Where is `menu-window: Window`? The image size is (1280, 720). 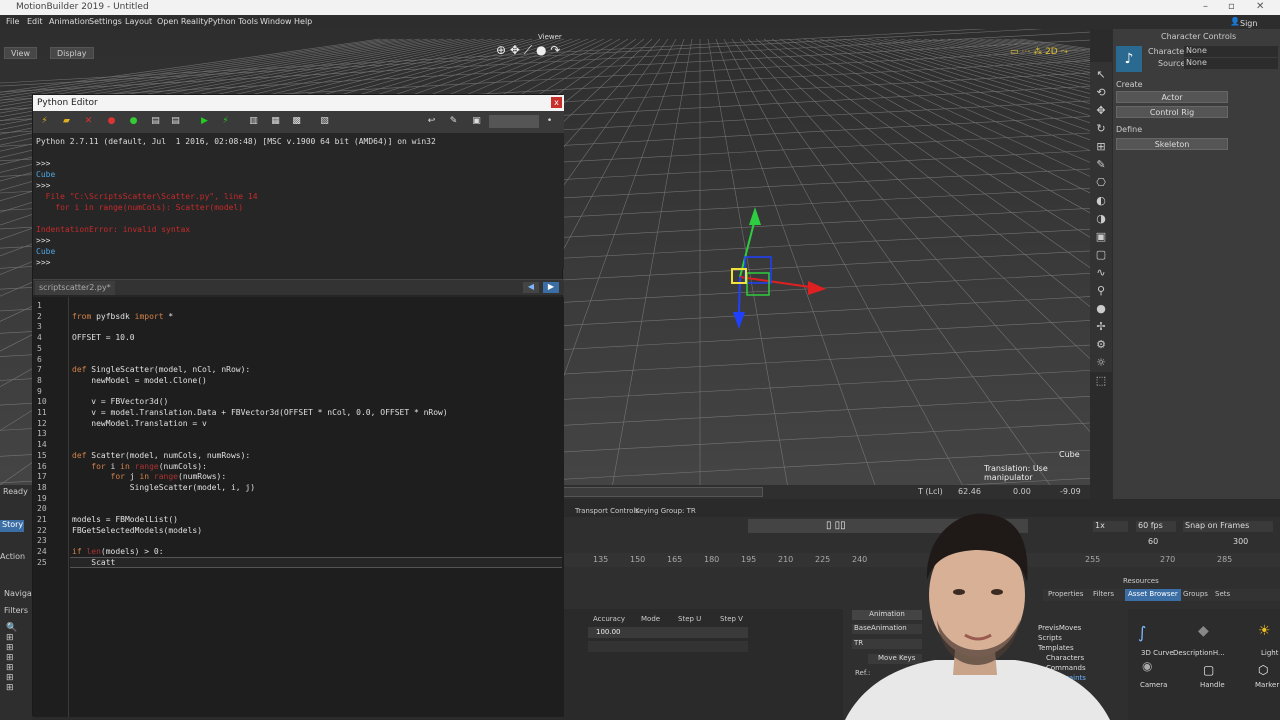 menu-window: Window is located at coordinates (276, 21).